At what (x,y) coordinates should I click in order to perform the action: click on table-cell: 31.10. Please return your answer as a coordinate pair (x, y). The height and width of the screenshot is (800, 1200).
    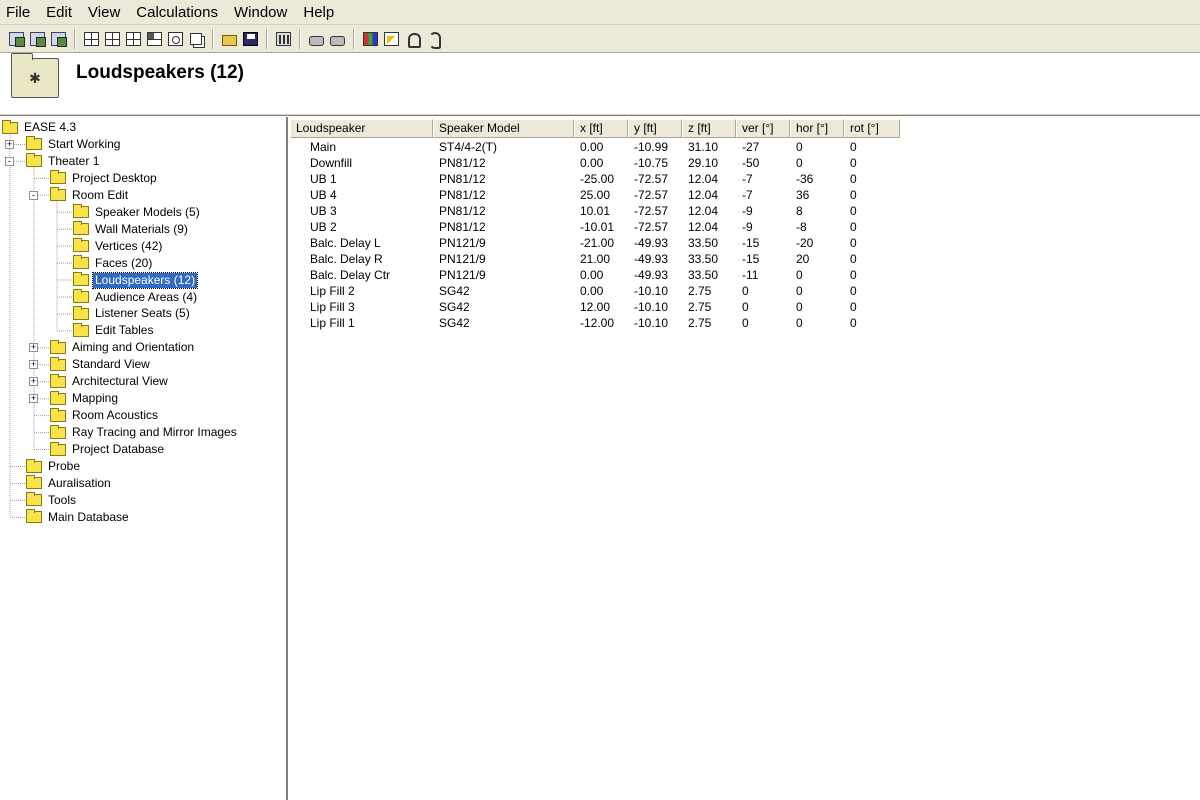
    Looking at the image, I should click on (703, 147).